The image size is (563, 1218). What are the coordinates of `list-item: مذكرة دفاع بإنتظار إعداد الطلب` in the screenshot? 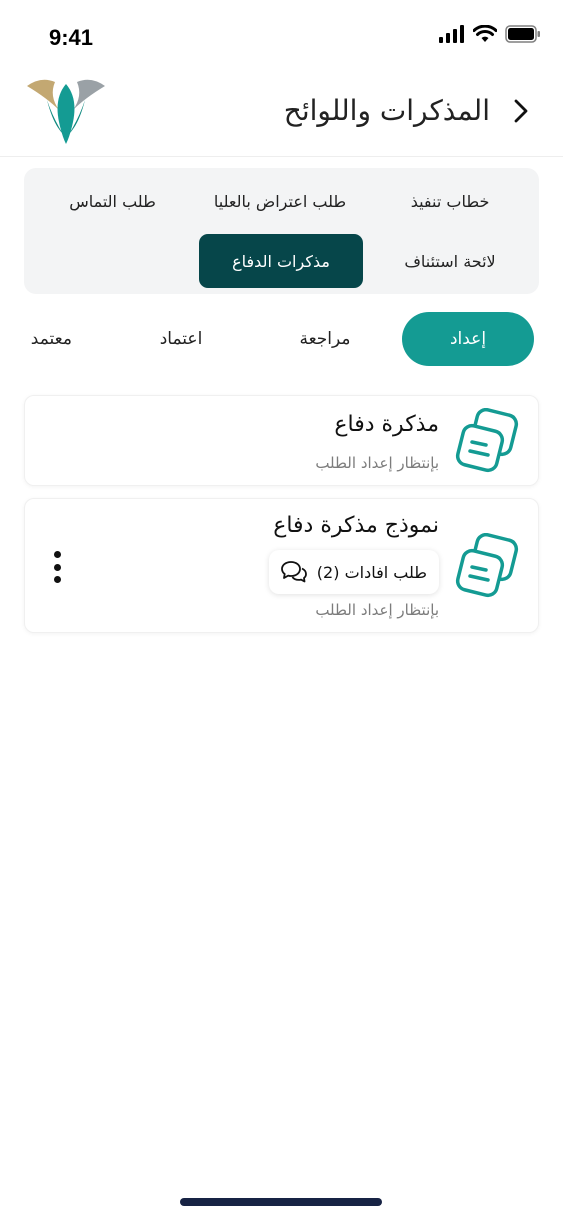 It's located at (281, 440).